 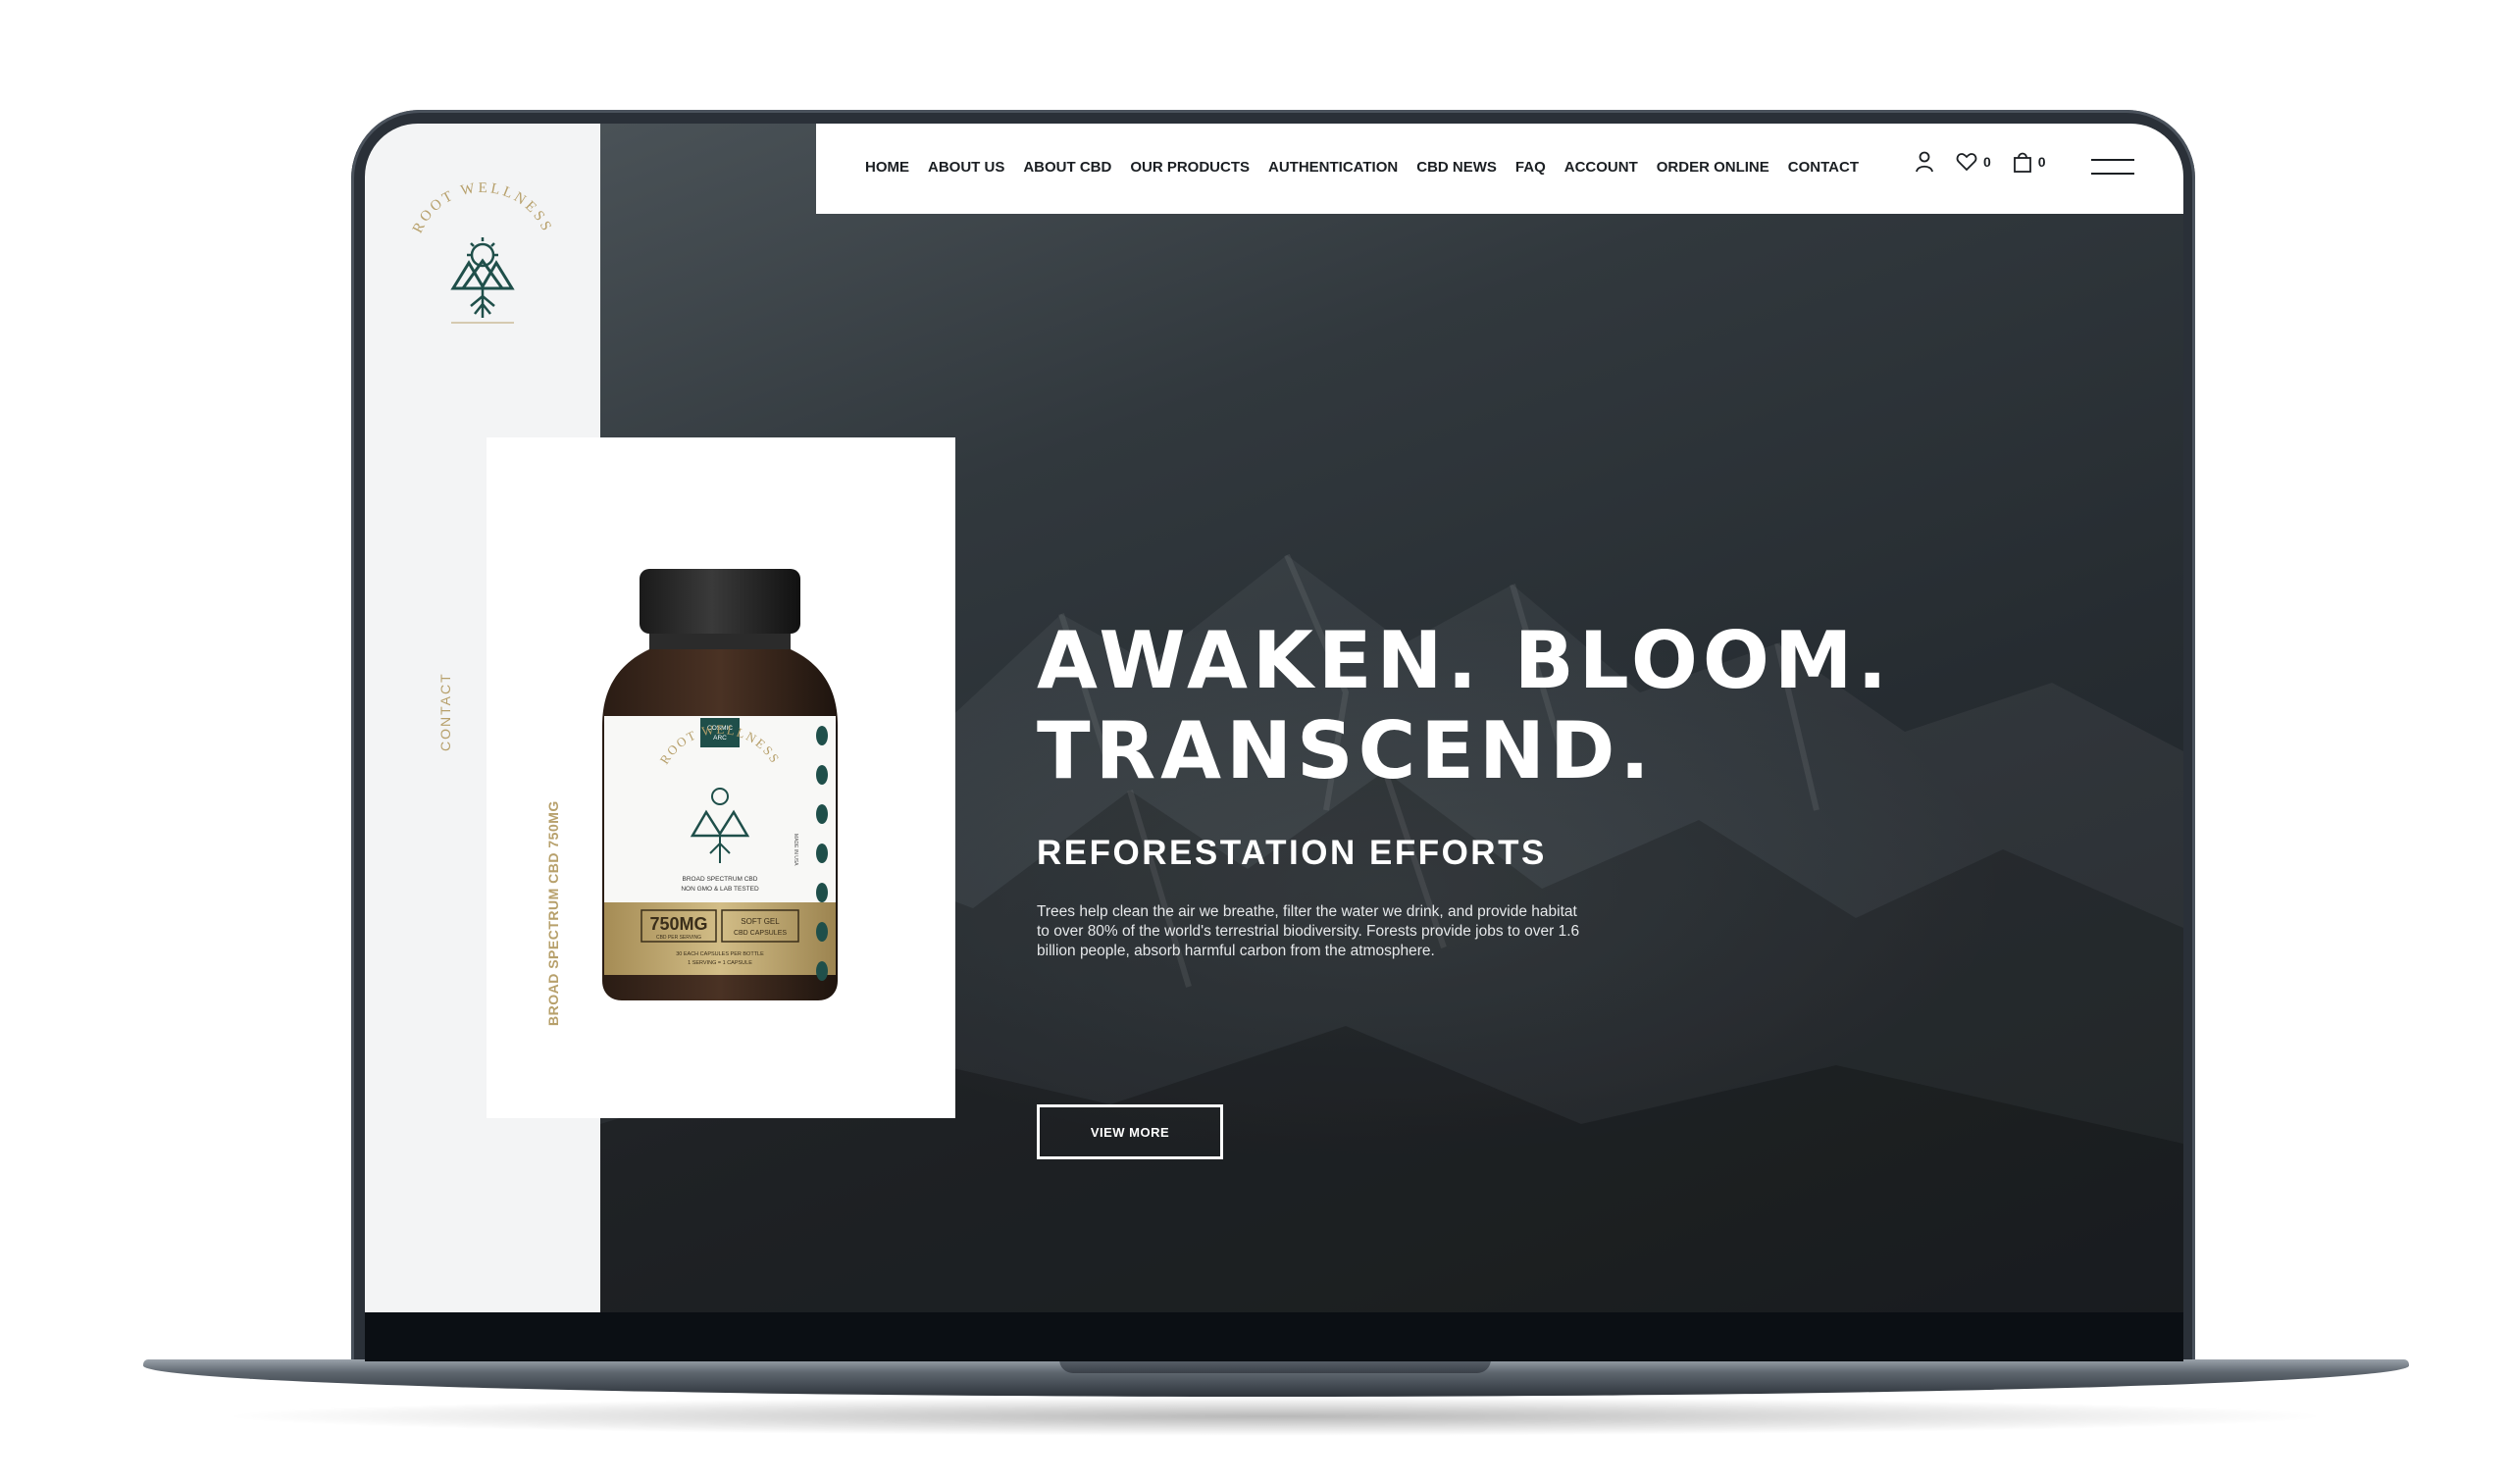 I want to click on sidebar-contact-link: CONTACT, so click(x=445, y=712).